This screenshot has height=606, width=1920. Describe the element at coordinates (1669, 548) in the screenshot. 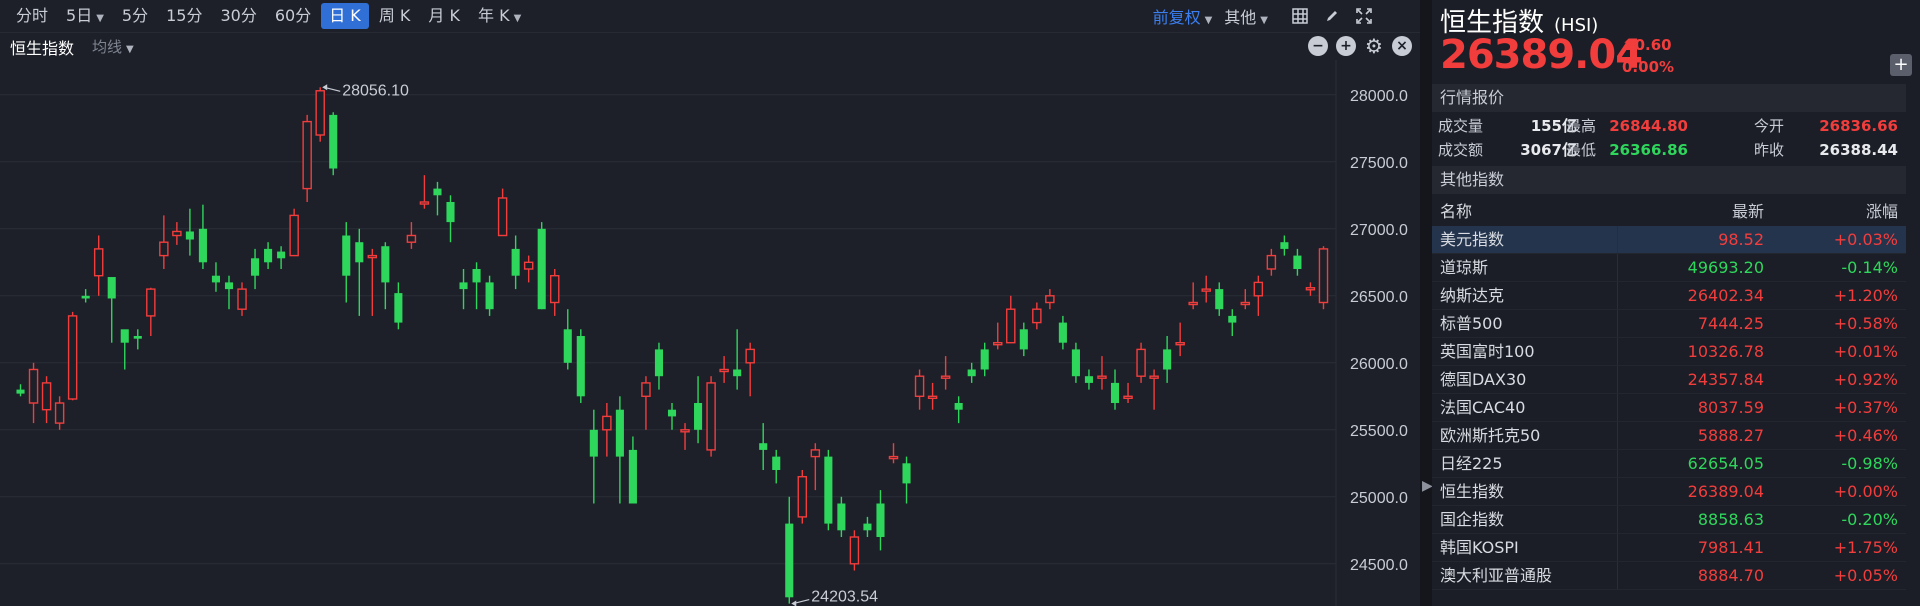

I see `table-row: 韩国KOSPI 7981.41 +1.75%` at that location.